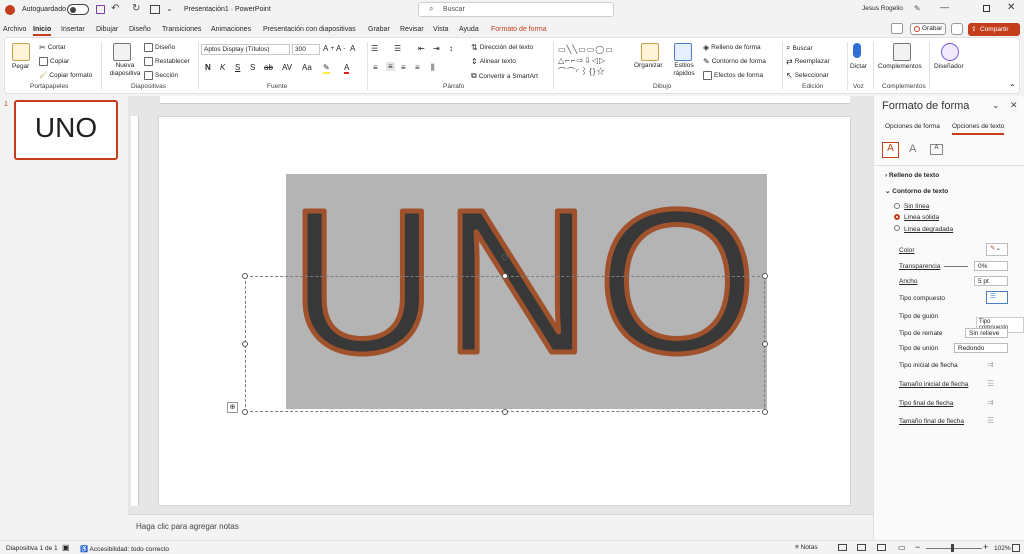 The width and height of the screenshot is (1024, 554). I want to click on arrow-type-icon: ⇉, so click(990, 402).